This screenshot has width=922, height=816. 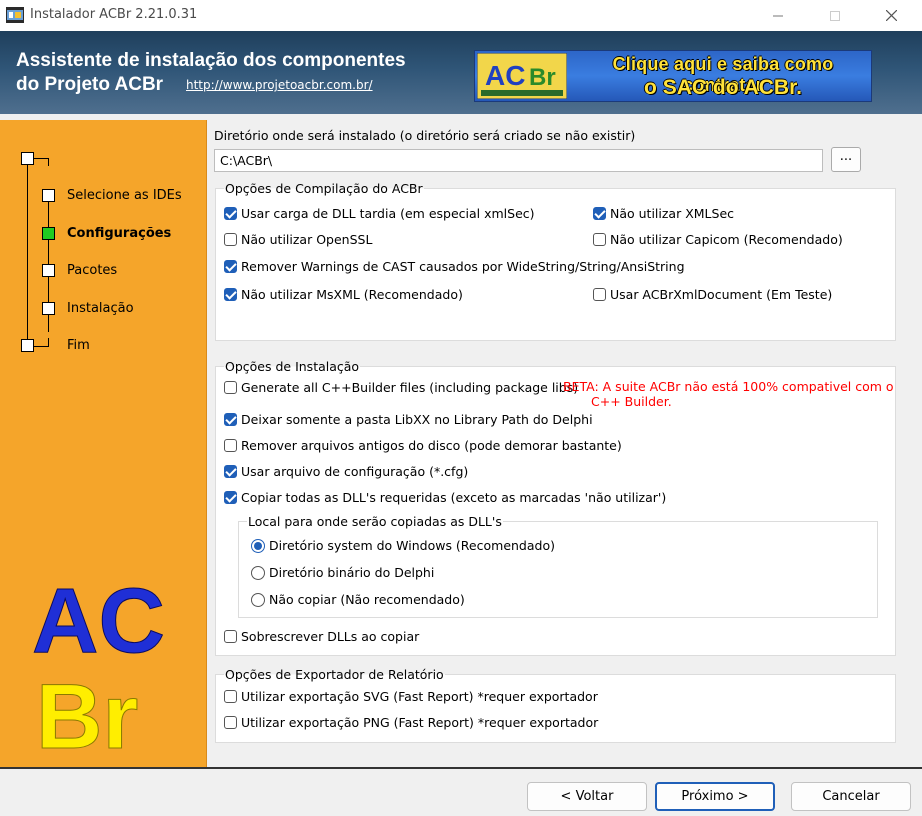 I want to click on window-title: Instalador ACBr 2.21.0.31, so click(x=114, y=14).